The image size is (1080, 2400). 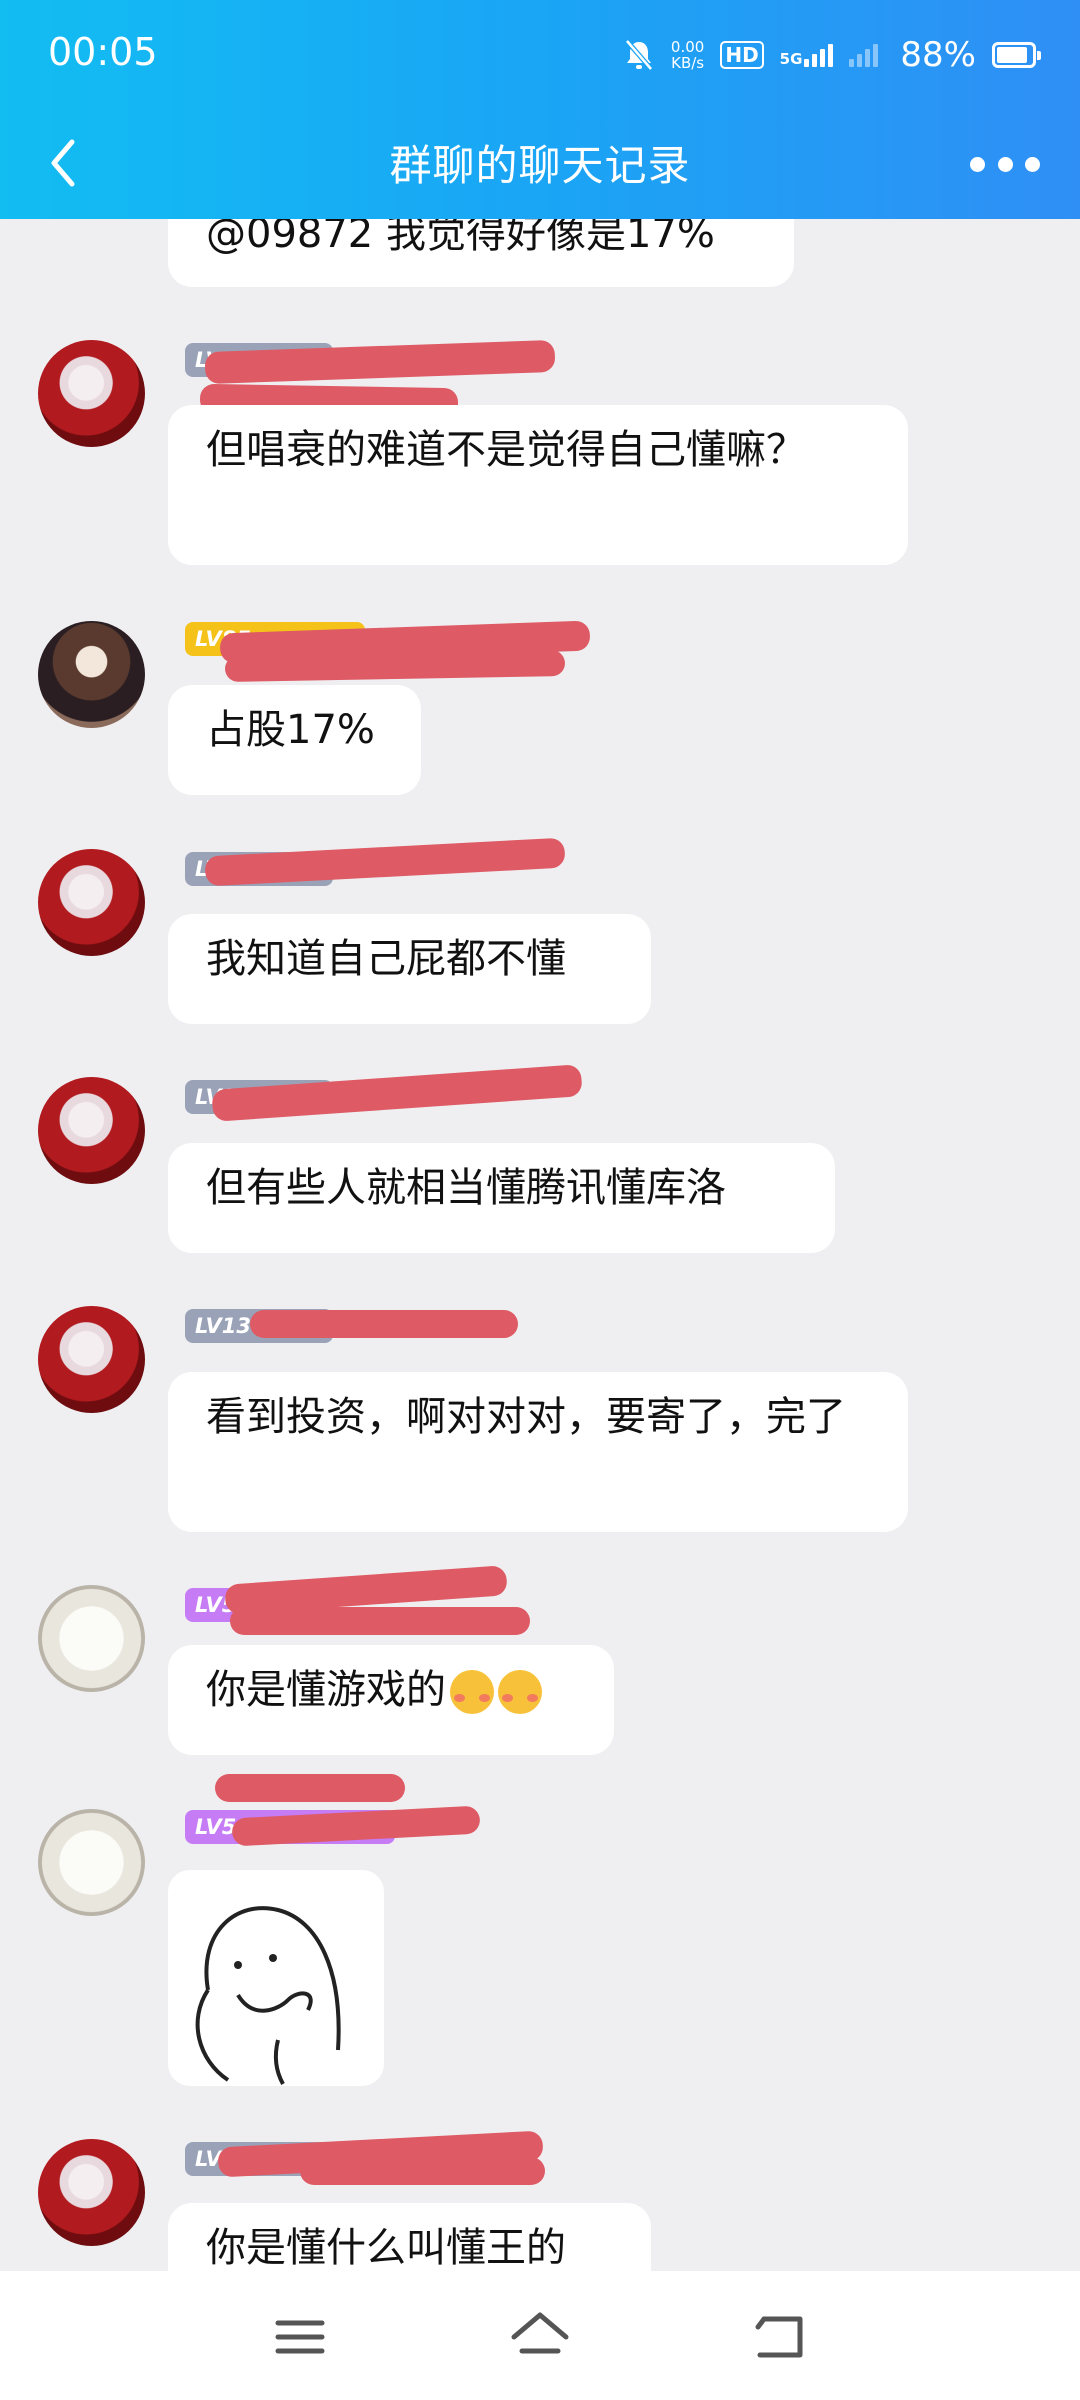 I want to click on message-bubble: 看到投资，啊对对对，要寄了，完了, so click(x=538, y=1452).